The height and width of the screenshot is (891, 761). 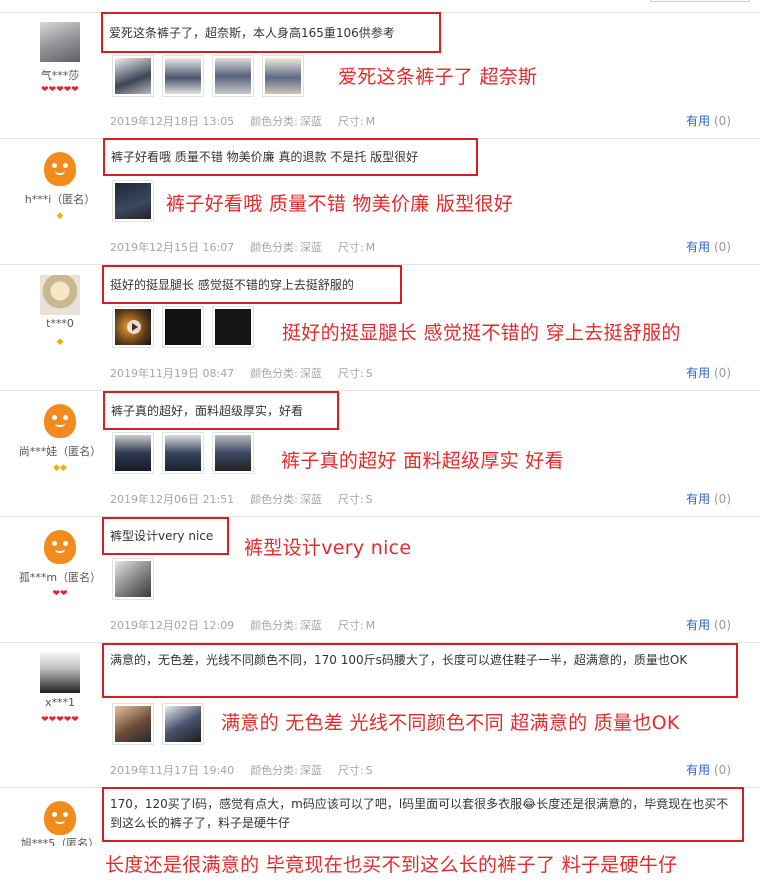 I want to click on user-level-diamond: ◆◆, so click(x=60, y=468).